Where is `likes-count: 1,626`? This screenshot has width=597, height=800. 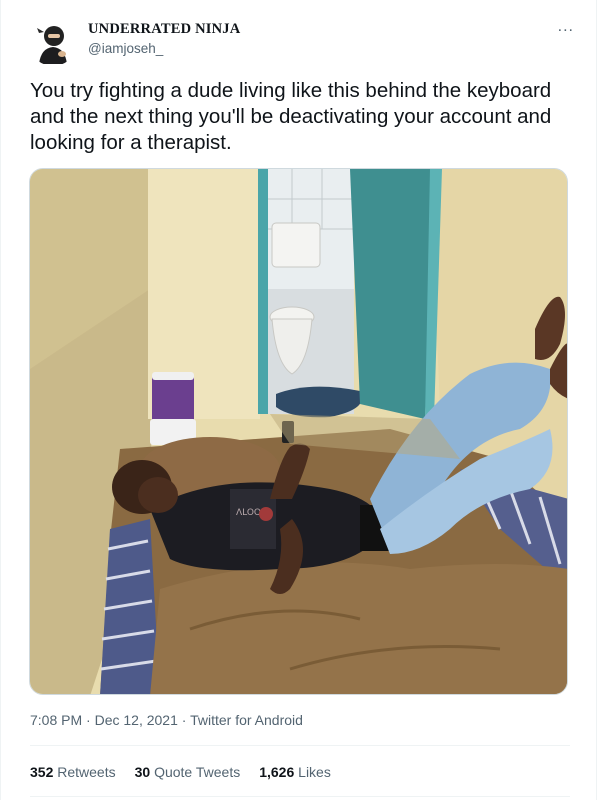 likes-count: 1,626 is located at coordinates (277, 772).